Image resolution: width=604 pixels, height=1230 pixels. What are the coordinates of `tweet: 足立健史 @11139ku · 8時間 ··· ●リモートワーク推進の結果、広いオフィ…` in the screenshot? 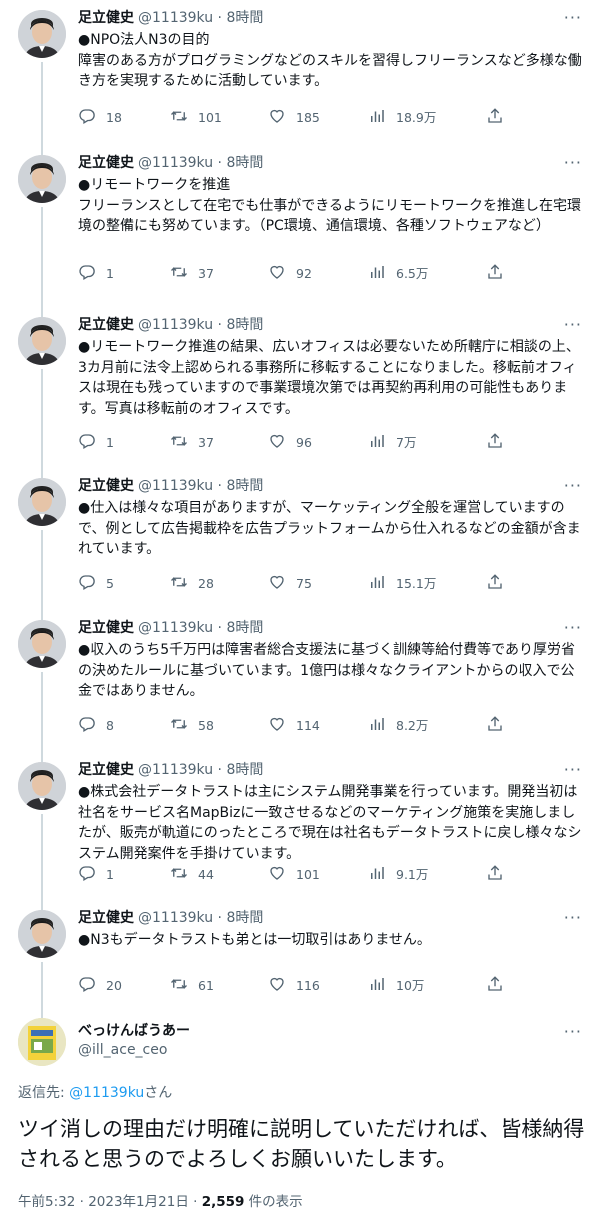 It's located at (302, 392).